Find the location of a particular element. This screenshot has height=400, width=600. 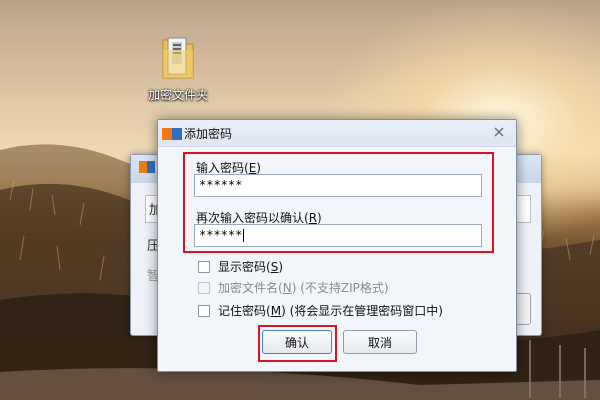

dialog-titlebar: 添加密码 is located at coordinates (337, 133).